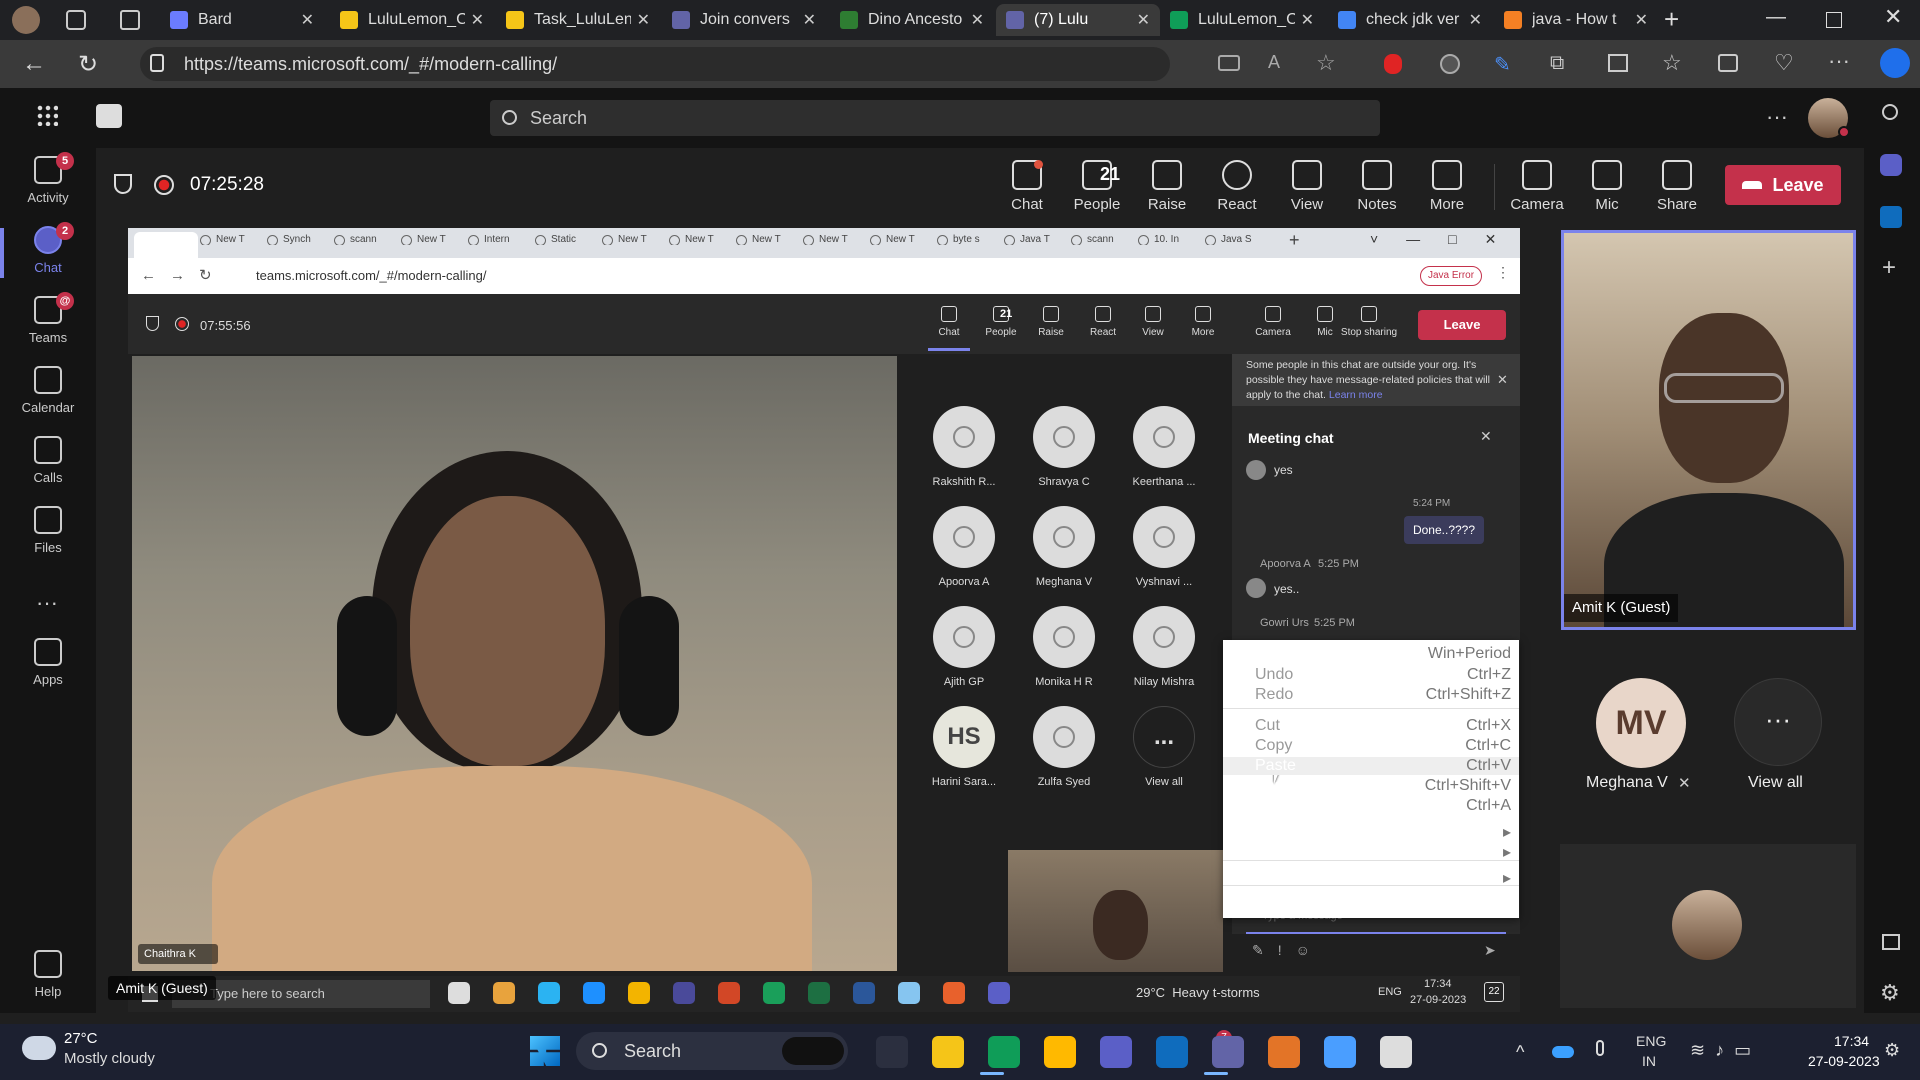 This screenshot has height=1080, width=1920. What do you see at coordinates (1890, 112) in the screenshot?
I see `sidebar-search-icon` at bounding box center [1890, 112].